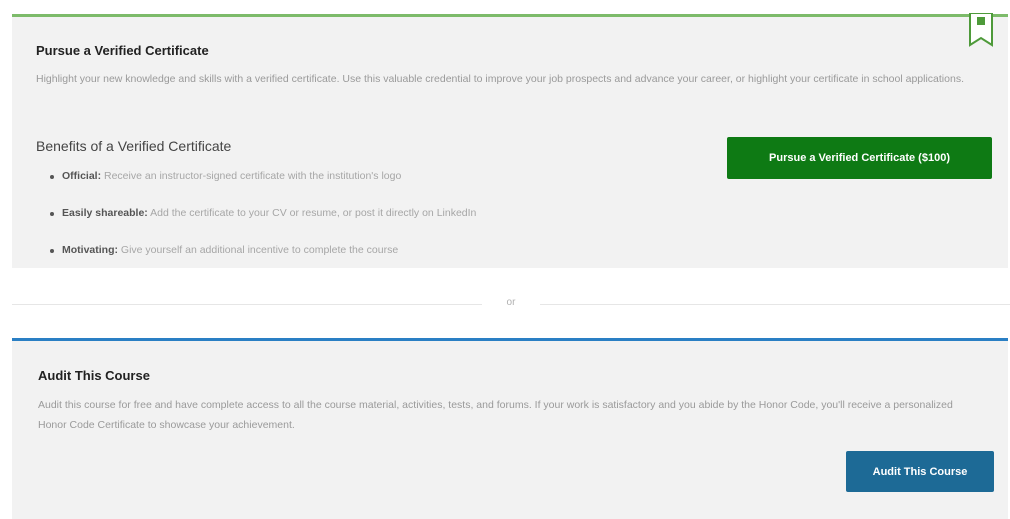  Describe the element at coordinates (511, 302) in the screenshot. I see `divider-or-text: or` at that location.